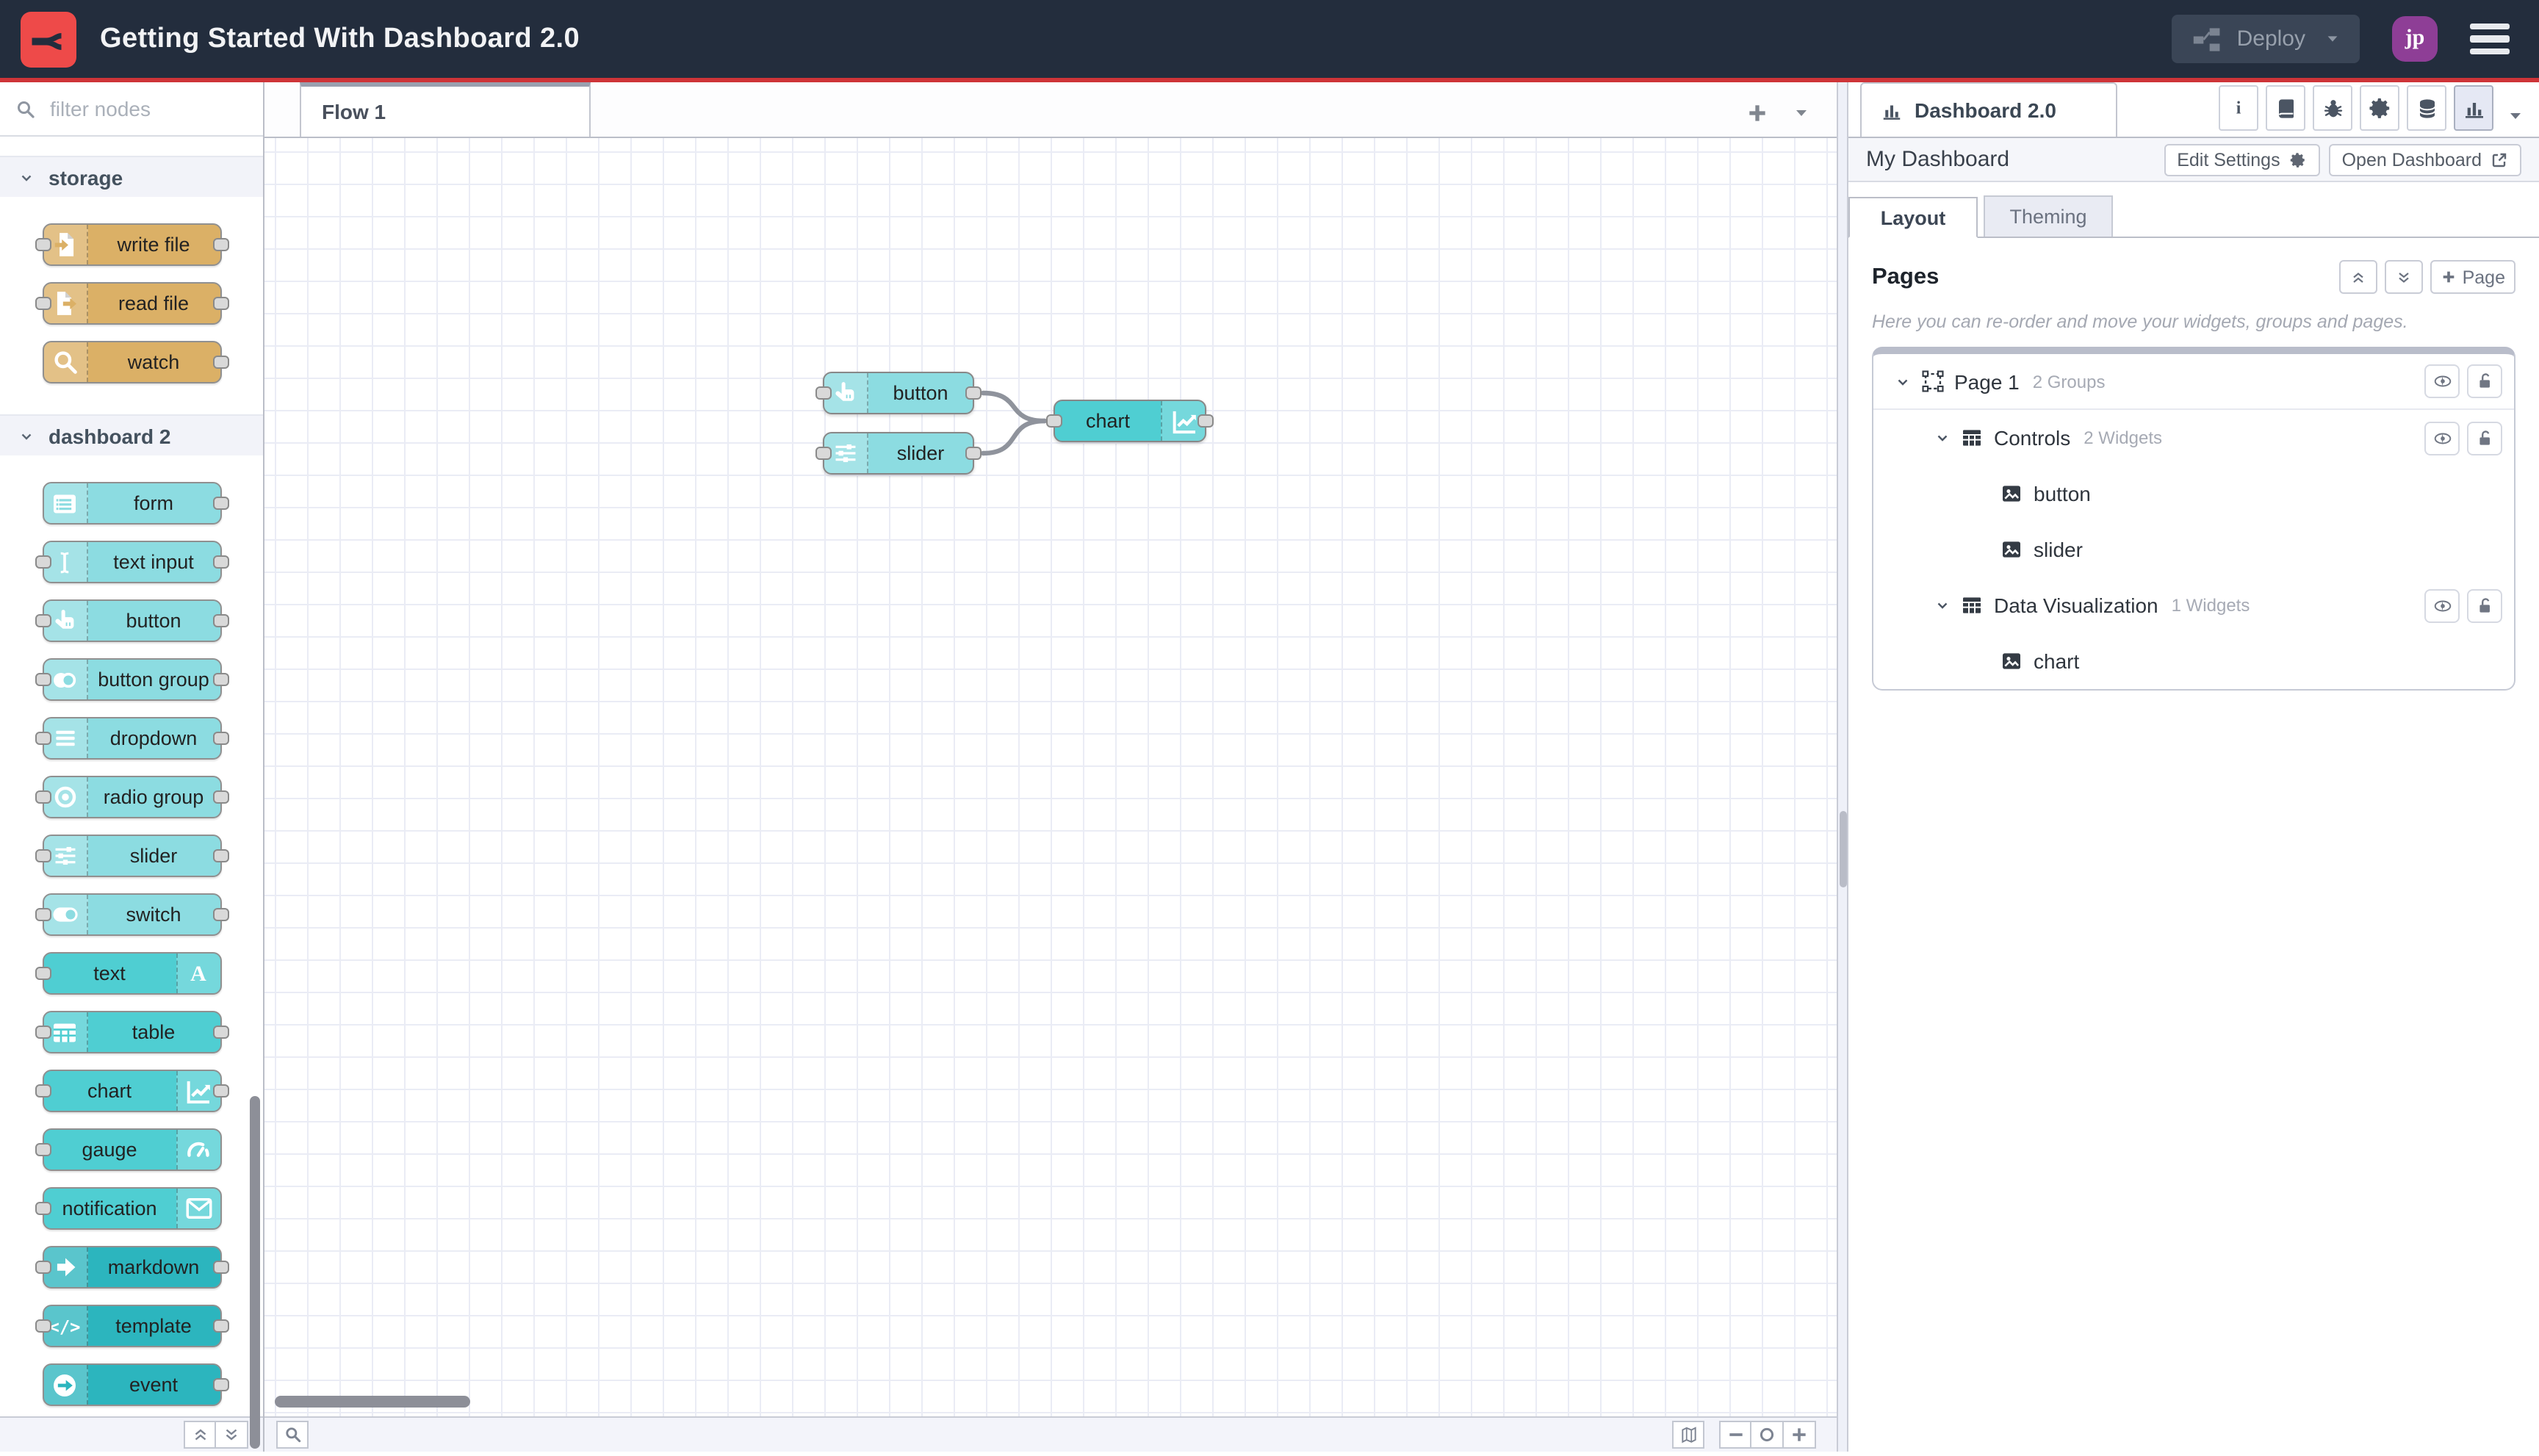 This screenshot has width=2539, height=1456. Describe the element at coordinates (2193, 605) in the screenshot. I see `tree-row-Data-Visualization: Data Visualization 1 Widgets` at that location.